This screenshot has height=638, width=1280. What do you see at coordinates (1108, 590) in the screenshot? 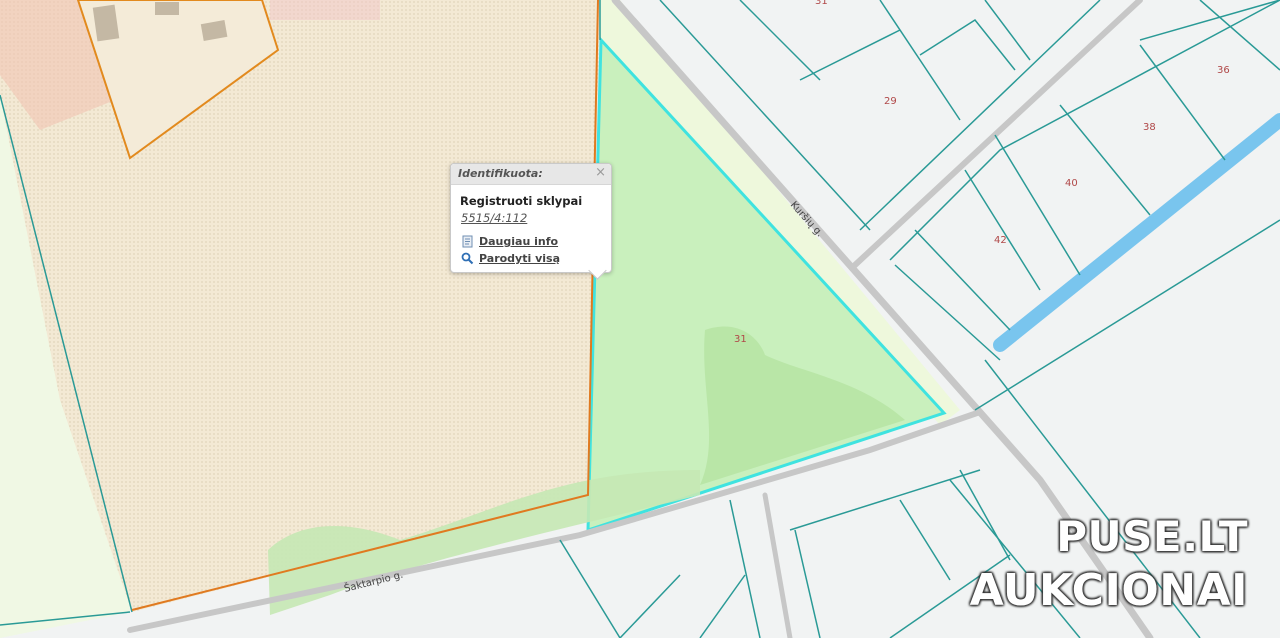
I see `watermark-line-2: AUKCIONAI` at bounding box center [1108, 590].